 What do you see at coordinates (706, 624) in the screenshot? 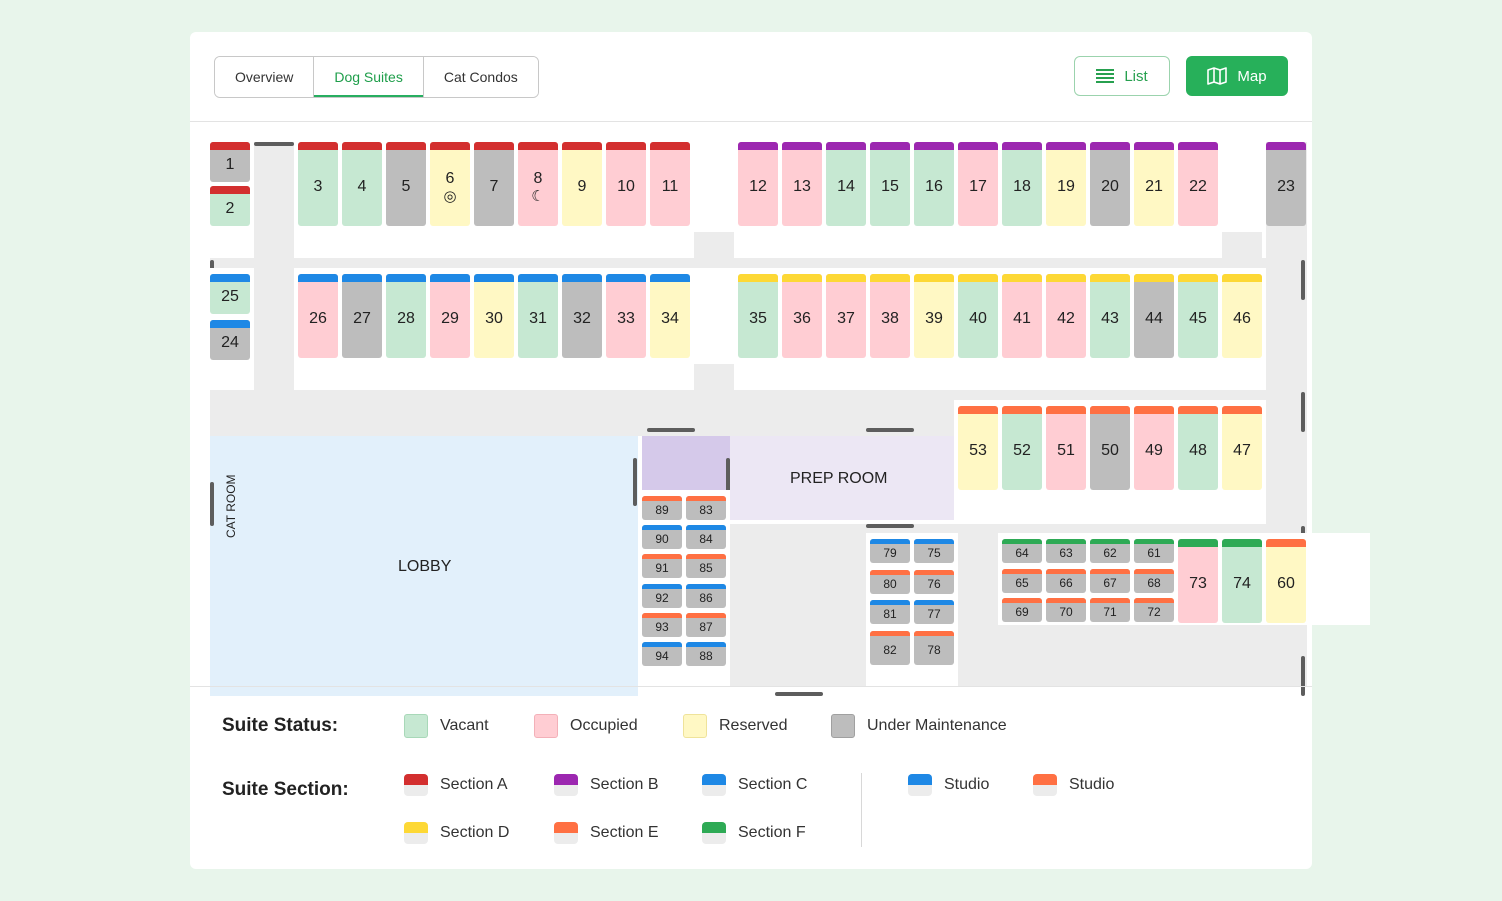
I see `suite-87: 87` at bounding box center [706, 624].